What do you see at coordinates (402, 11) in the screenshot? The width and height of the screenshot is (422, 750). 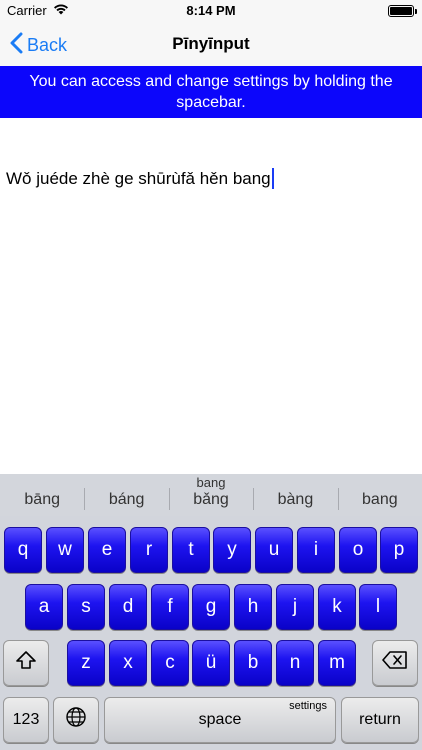 I see `battery-icon` at bounding box center [402, 11].